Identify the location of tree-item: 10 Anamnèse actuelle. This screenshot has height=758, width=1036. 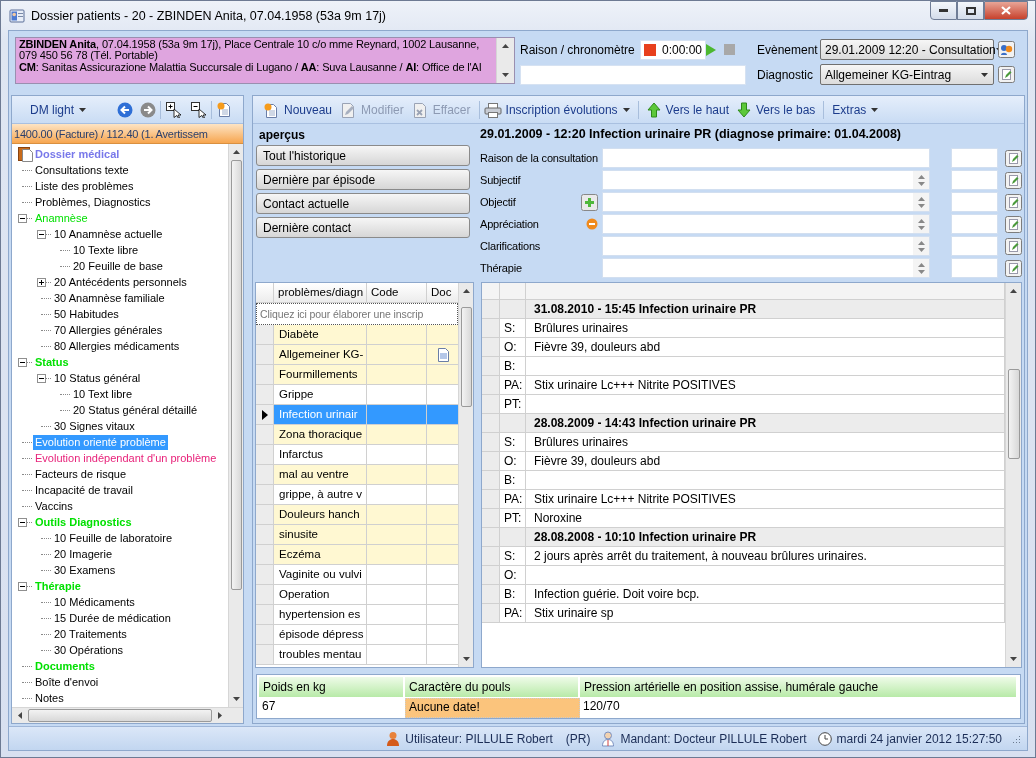
(108, 234).